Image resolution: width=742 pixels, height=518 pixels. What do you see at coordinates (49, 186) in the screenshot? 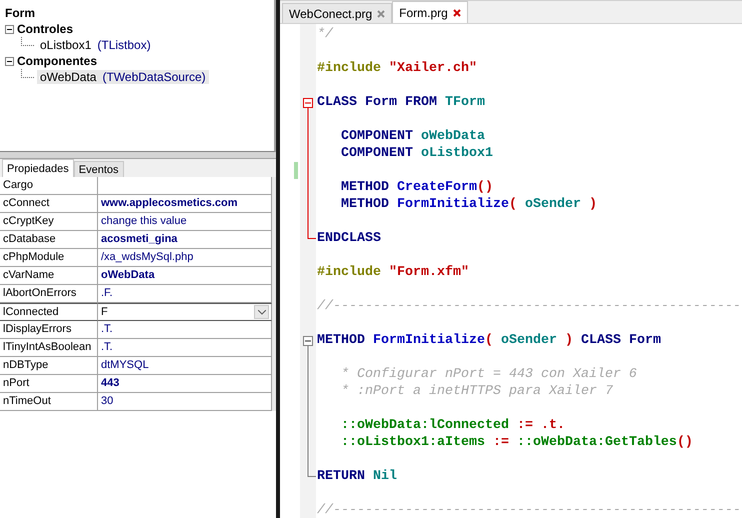
I see `property-name: Cargo` at bounding box center [49, 186].